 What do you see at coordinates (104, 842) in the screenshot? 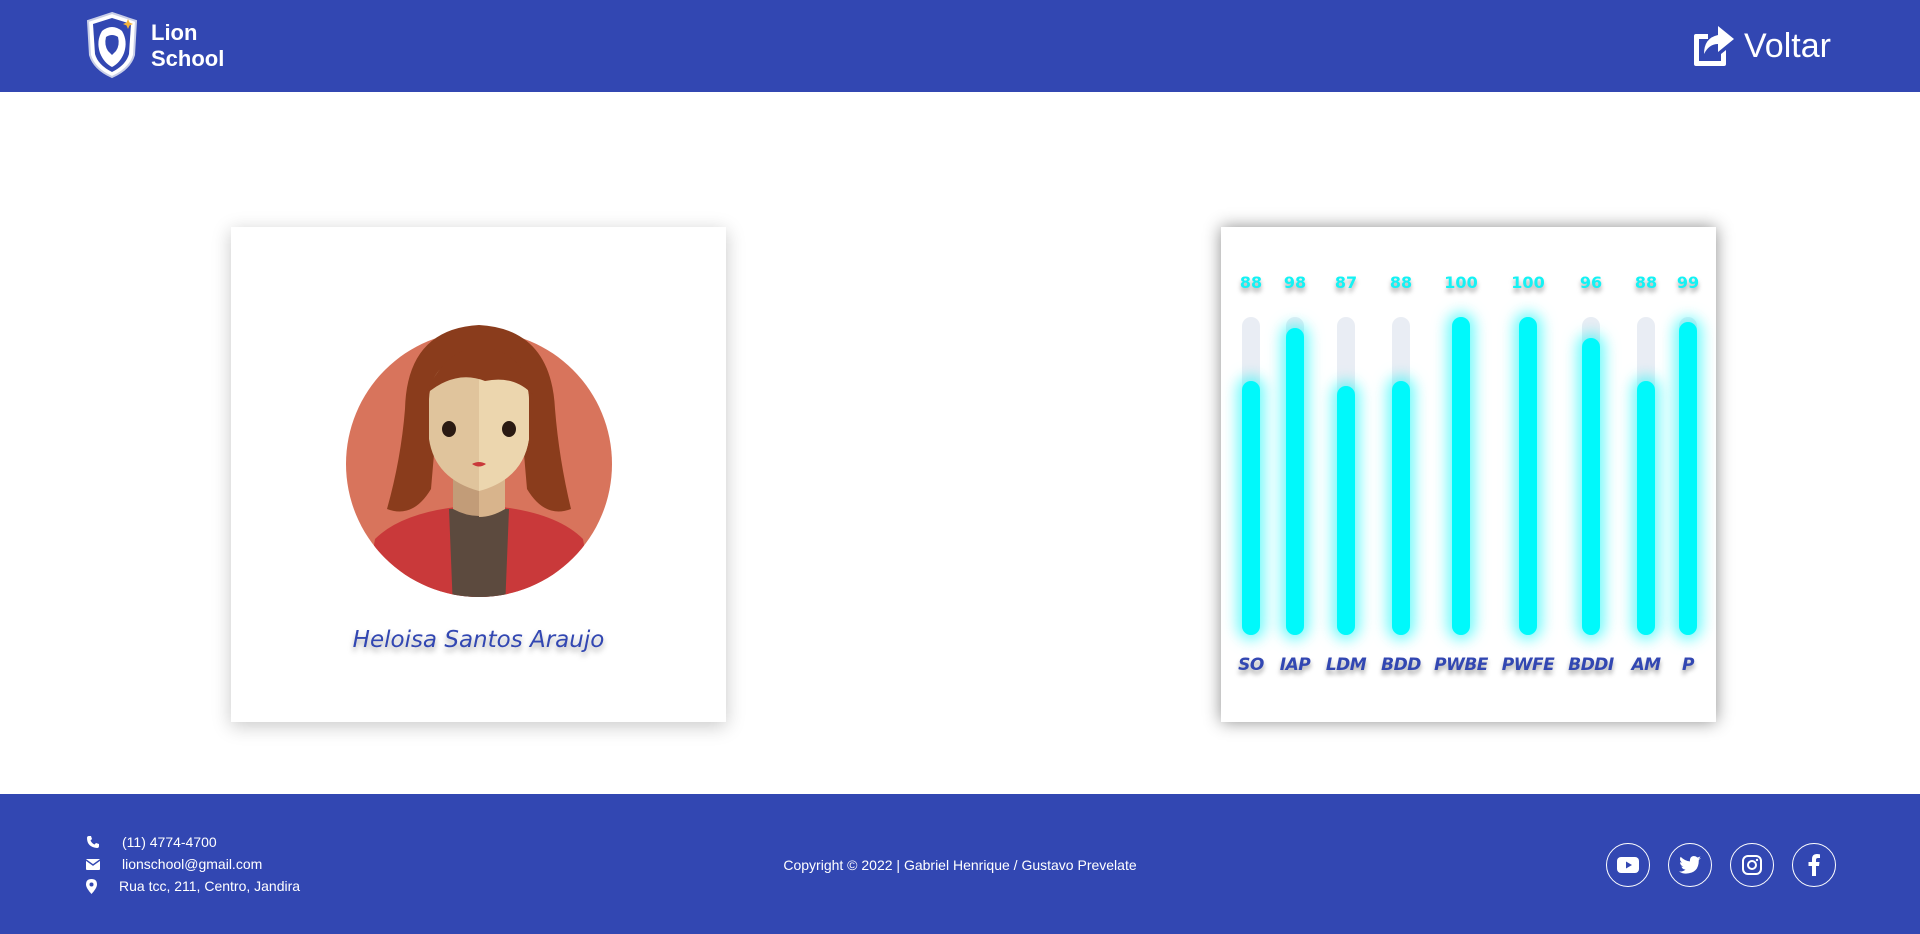
I see `phone-icon` at bounding box center [104, 842].